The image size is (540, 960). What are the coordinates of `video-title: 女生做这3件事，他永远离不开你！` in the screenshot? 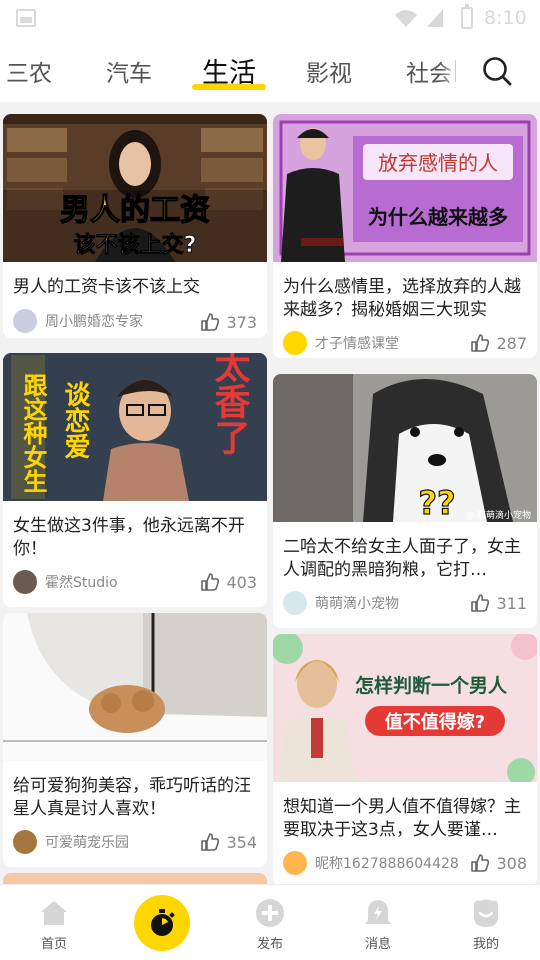 It's located at (135, 538).